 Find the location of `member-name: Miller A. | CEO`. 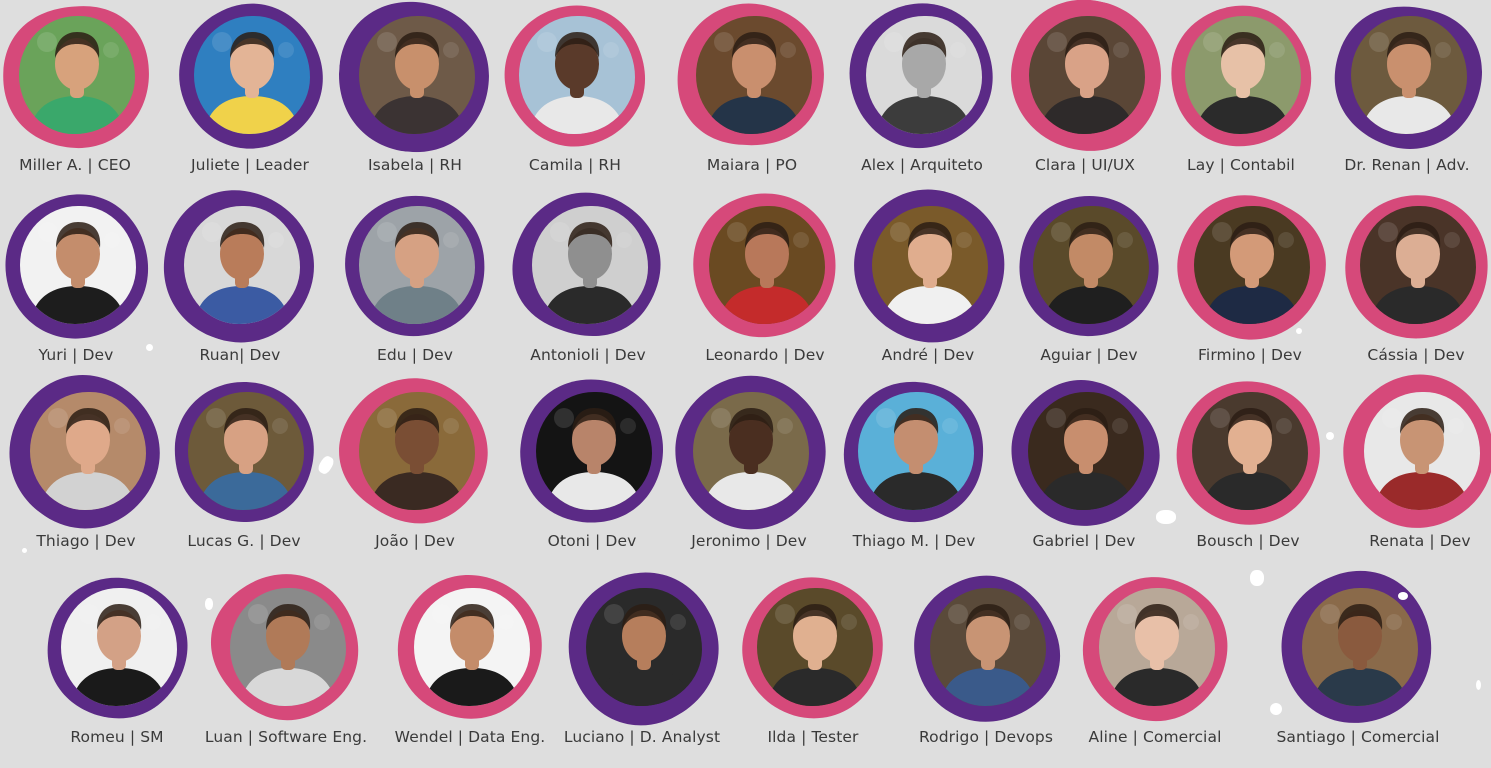

member-name: Miller A. | CEO is located at coordinates (75, 165).